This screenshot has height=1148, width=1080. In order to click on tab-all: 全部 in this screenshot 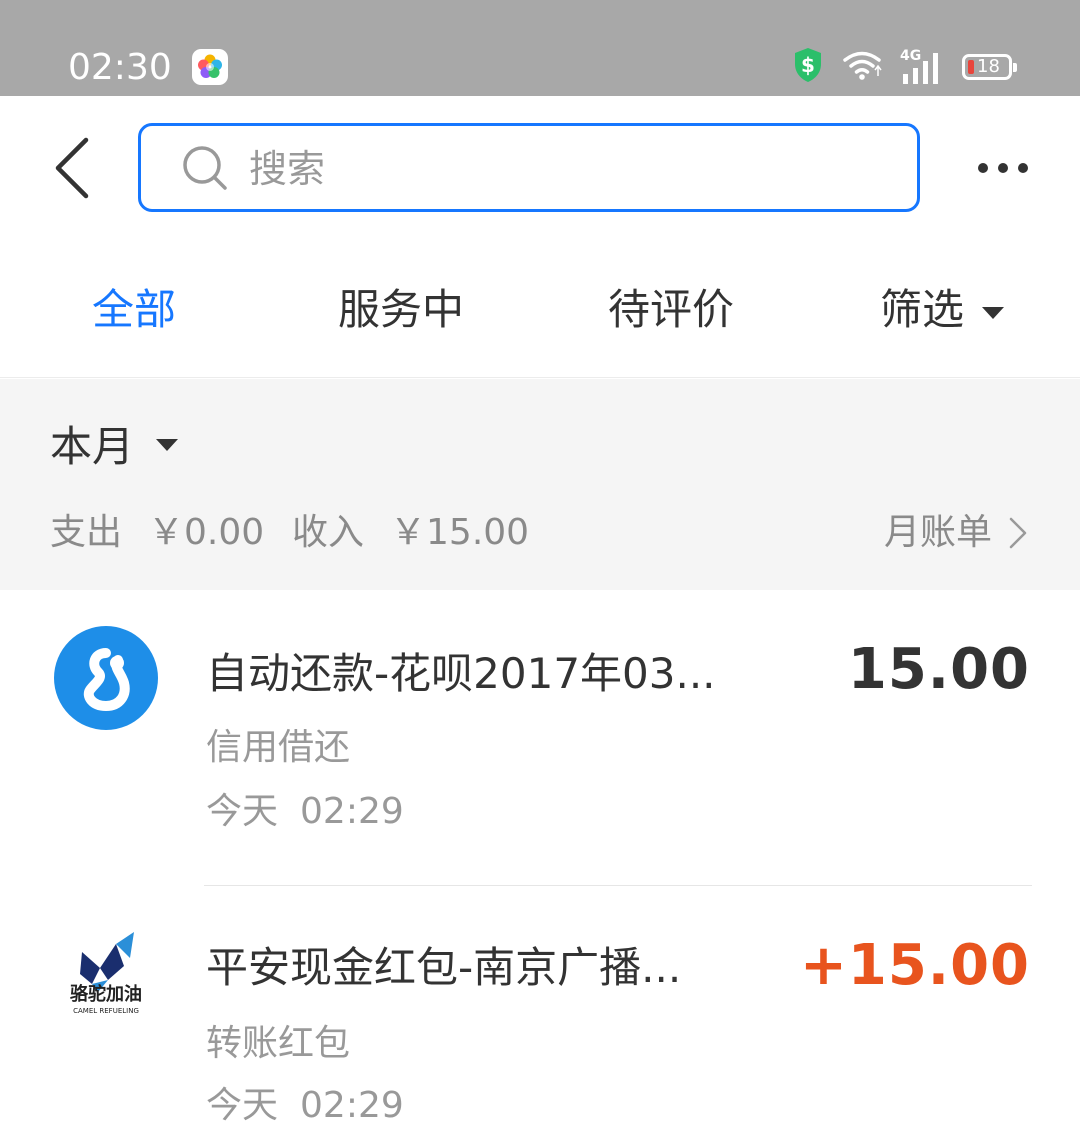, I will do `click(134, 310)`.